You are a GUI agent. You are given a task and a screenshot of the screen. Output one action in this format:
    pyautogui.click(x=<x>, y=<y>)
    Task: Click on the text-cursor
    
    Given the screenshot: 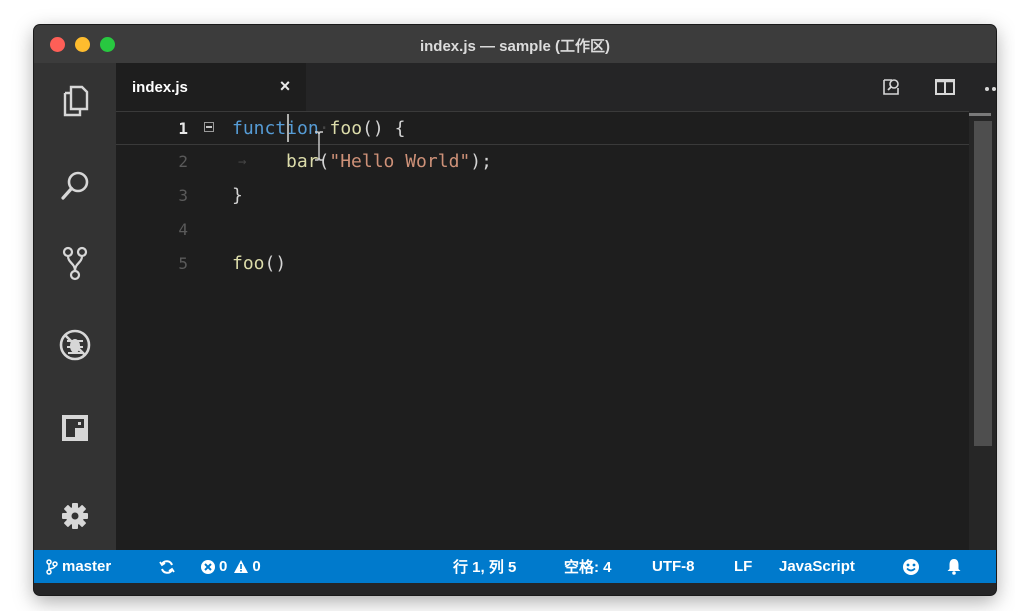 What is the action you would take?
    pyautogui.click(x=288, y=128)
    